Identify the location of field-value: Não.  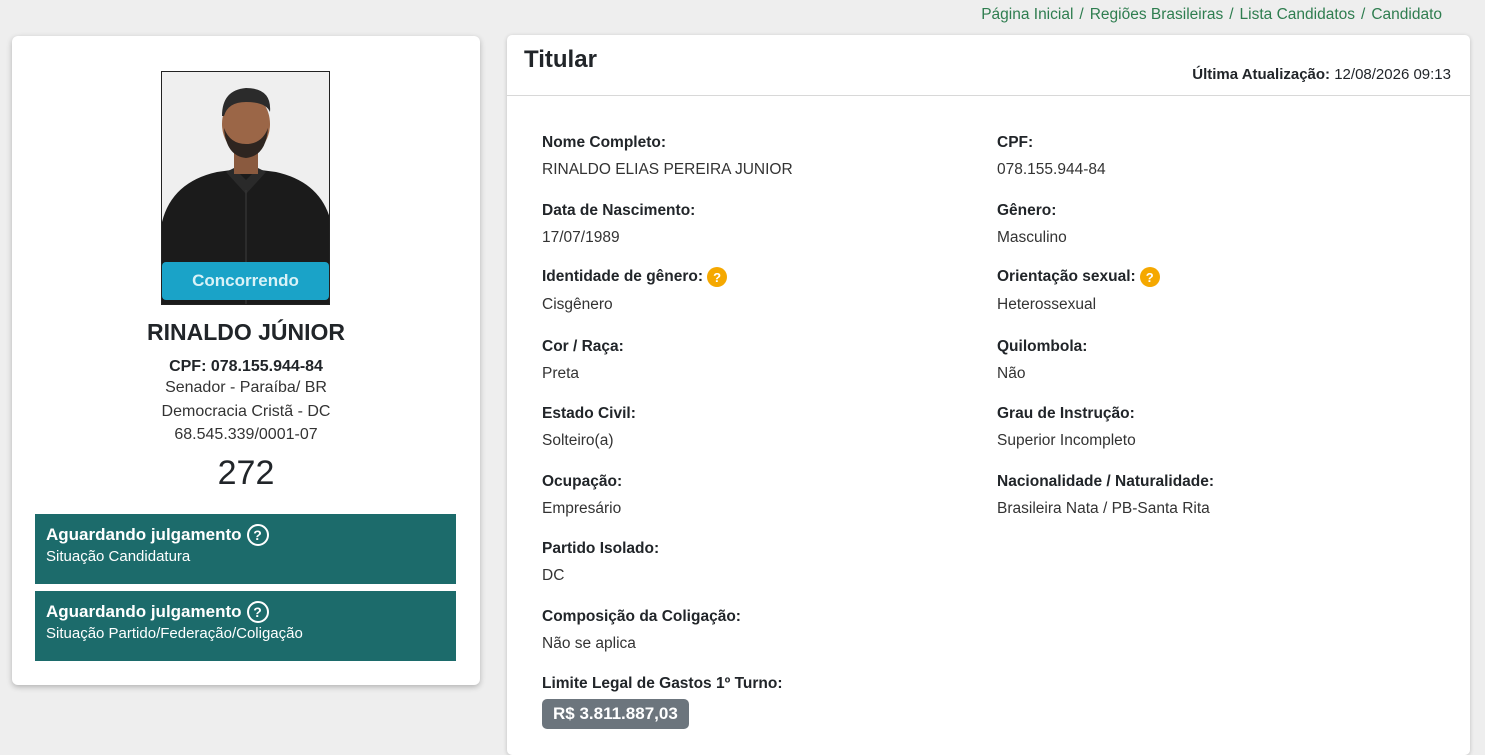
(1011, 373).